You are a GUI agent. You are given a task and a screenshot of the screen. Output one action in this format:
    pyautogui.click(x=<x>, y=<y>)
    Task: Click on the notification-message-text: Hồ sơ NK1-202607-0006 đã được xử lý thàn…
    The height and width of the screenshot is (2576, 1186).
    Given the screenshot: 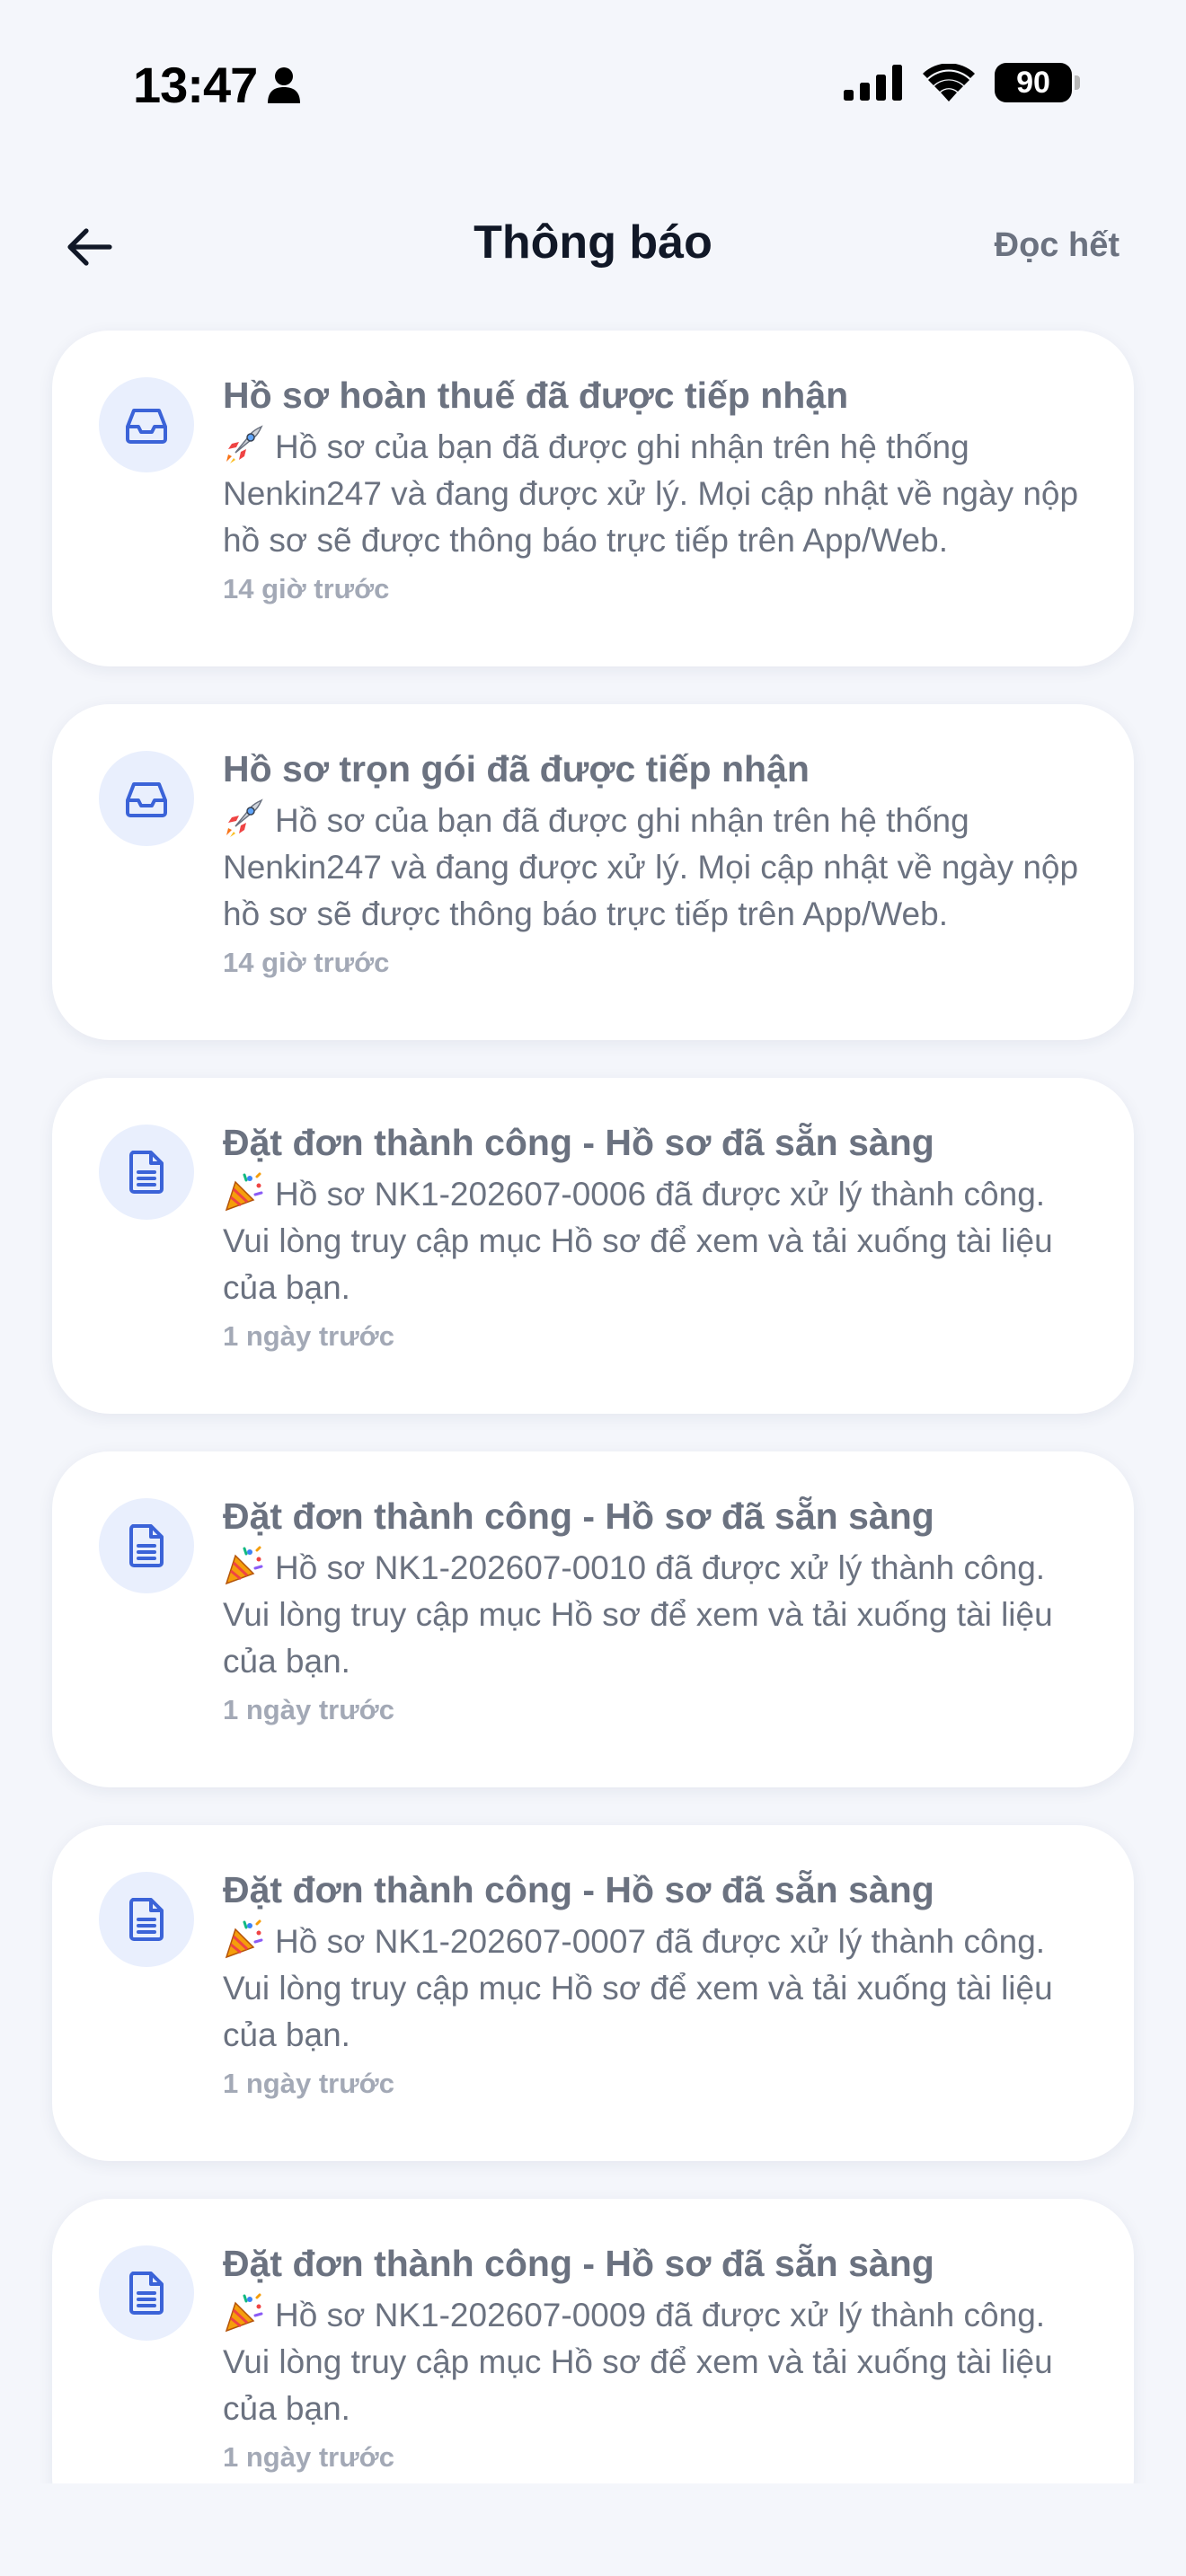 What is the action you would take?
    pyautogui.click(x=638, y=1241)
    